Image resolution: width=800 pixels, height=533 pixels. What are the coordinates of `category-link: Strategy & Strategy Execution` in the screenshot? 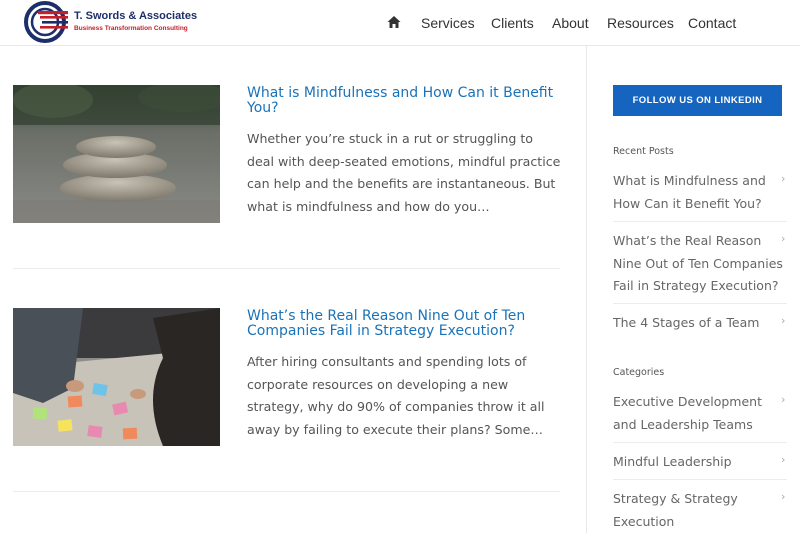 It's located at (700, 510).